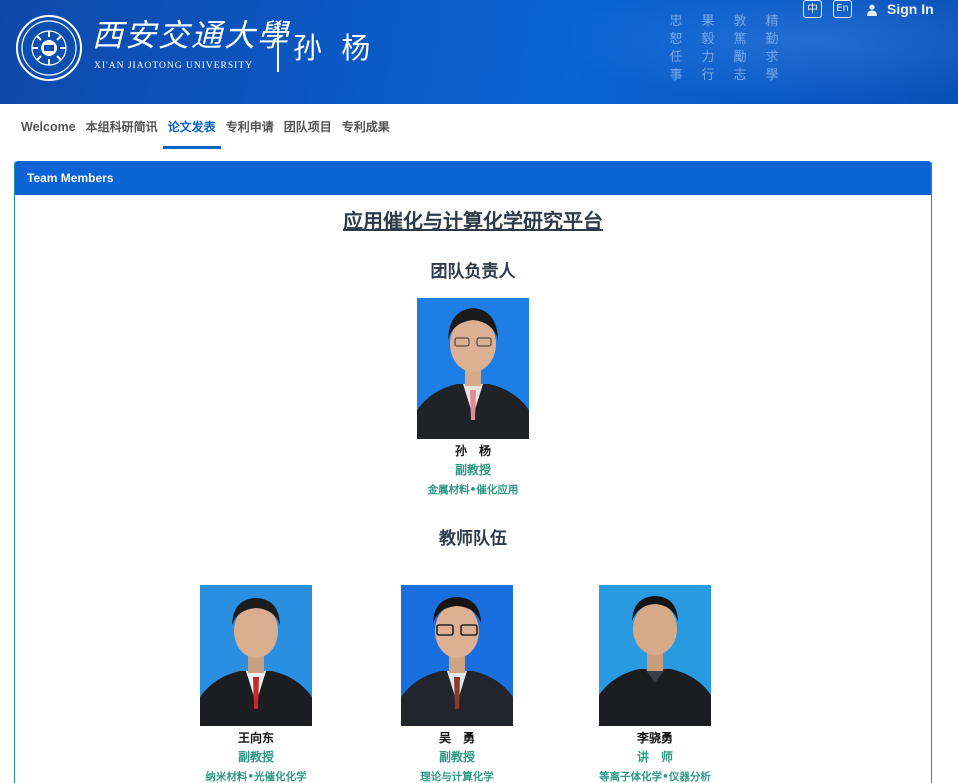  What do you see at coordinates (655, 777) in the screenshot?
I see `member-field: 等离子体化学•仪器分析` at bounding box center [655, 777].